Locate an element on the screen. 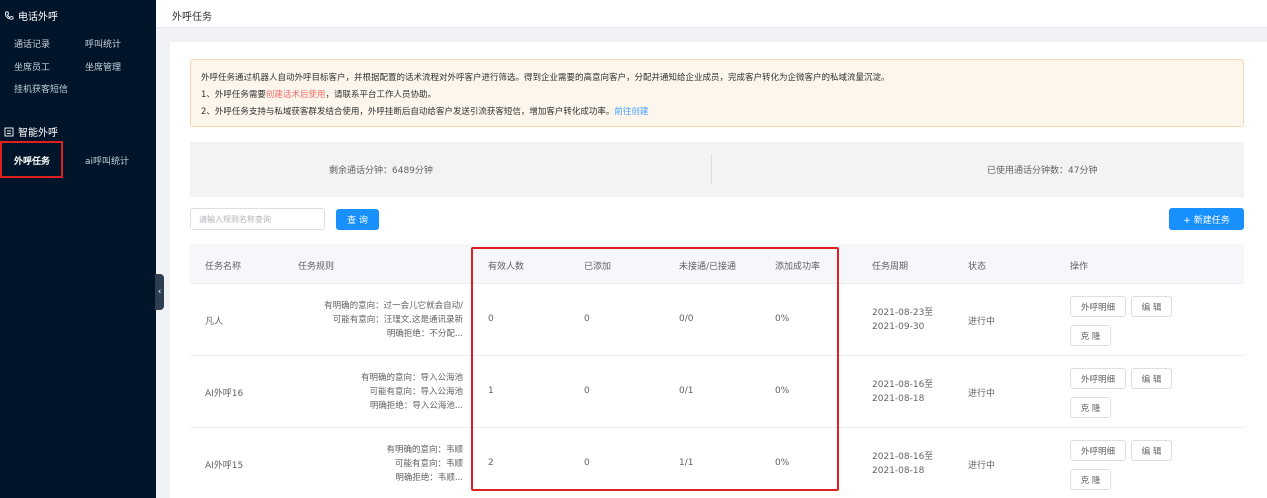 The height and width of the screenshot is (498, 1267). connect-ratio: 0/0 is located at coordinates (686, 319).